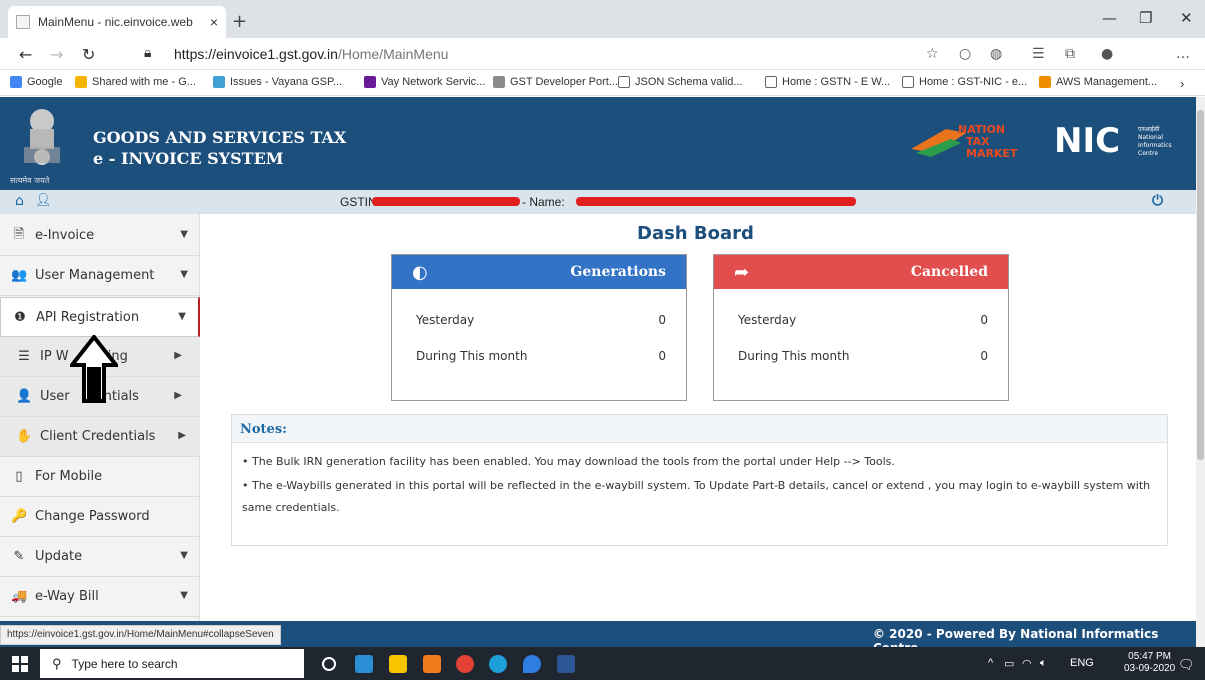 The image size is (1205, 680). What do you see at coordinates (81, 82) in the screenshot?
I see `drive-icon` at bounding box center [81, 82].